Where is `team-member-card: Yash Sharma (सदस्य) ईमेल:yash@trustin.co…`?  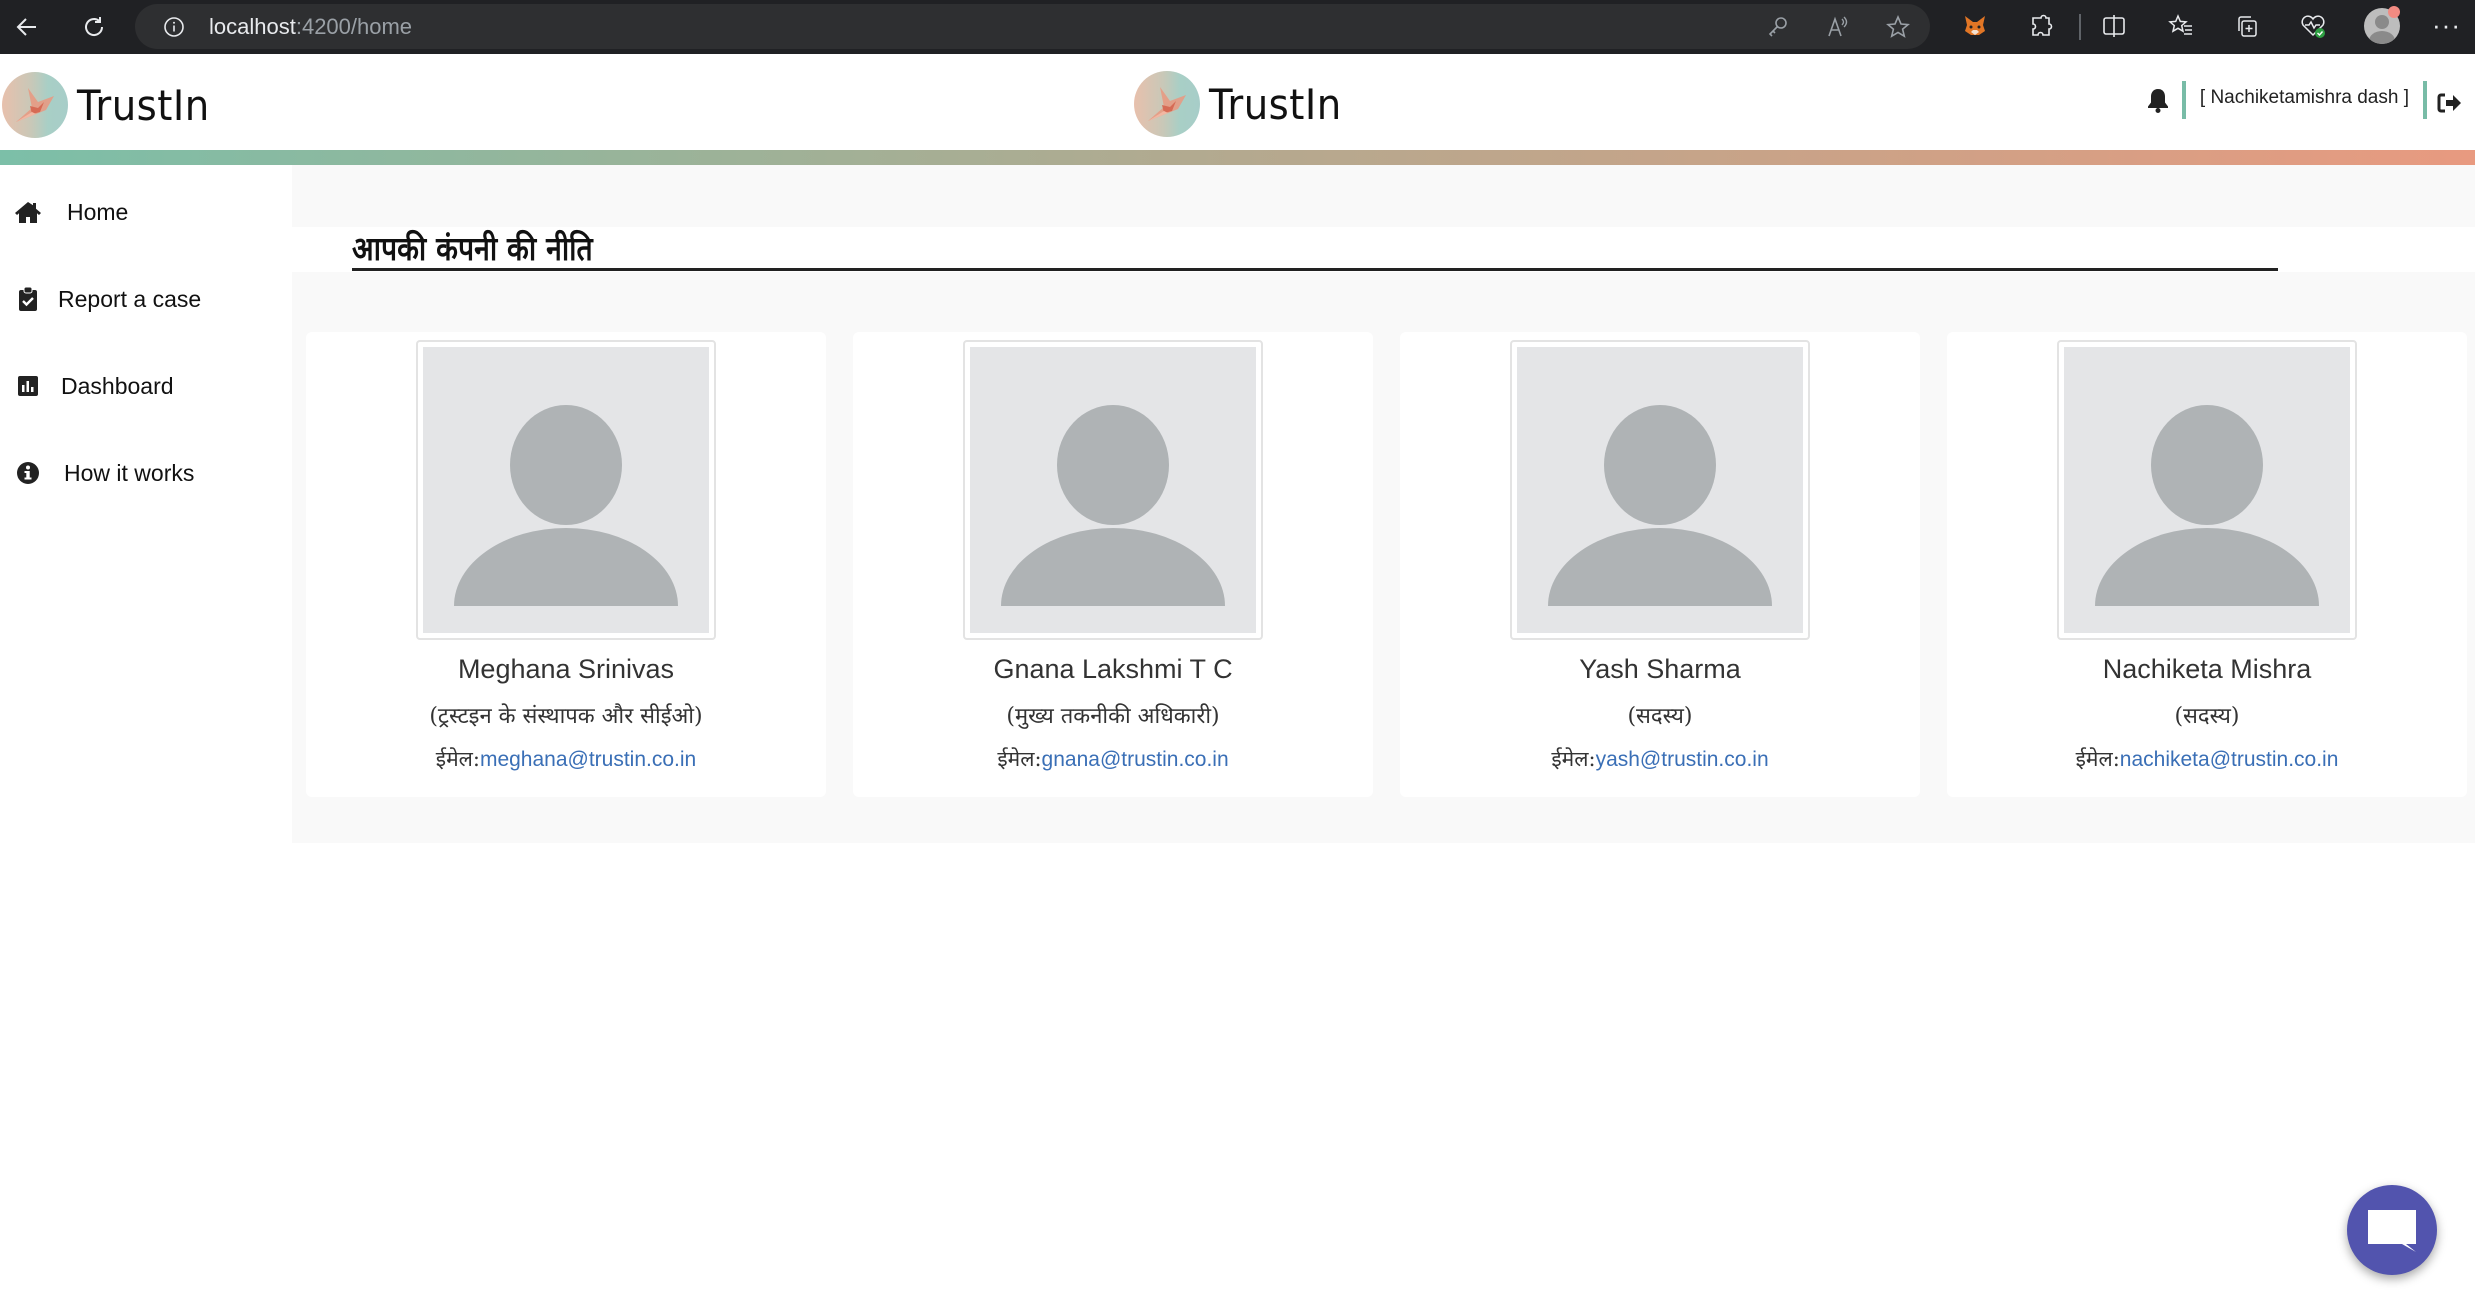 team-member-card: Yash Sharma (सदस्य) ईमेल:yash@trustin.co… is located at coordinates (1660, 564).